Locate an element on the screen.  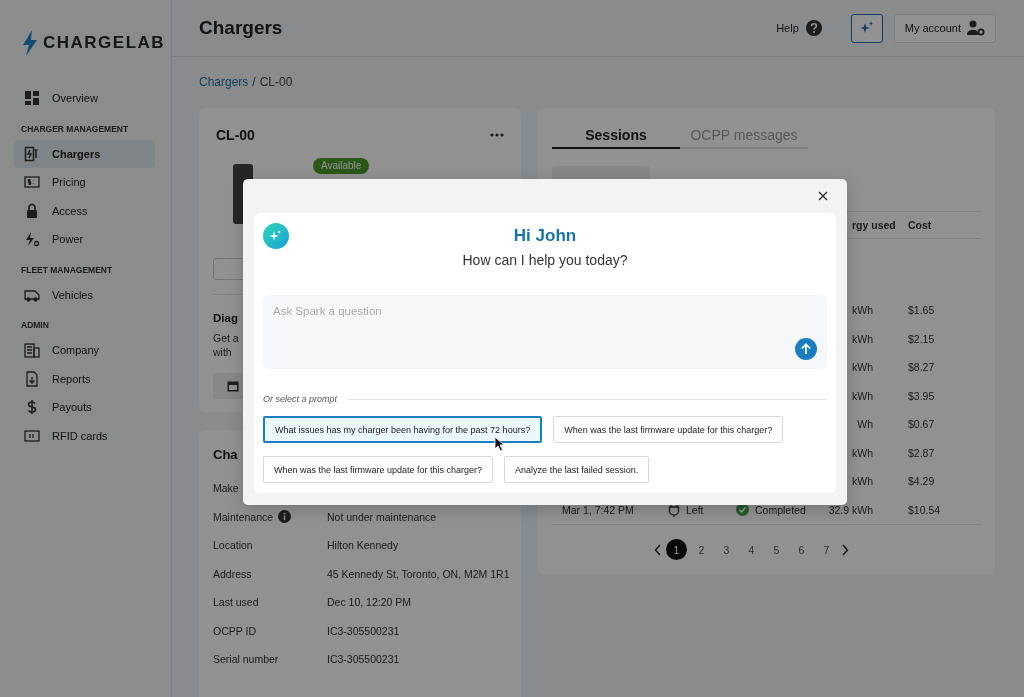
sidebar-item: Access is located at coordinates (84, 210).